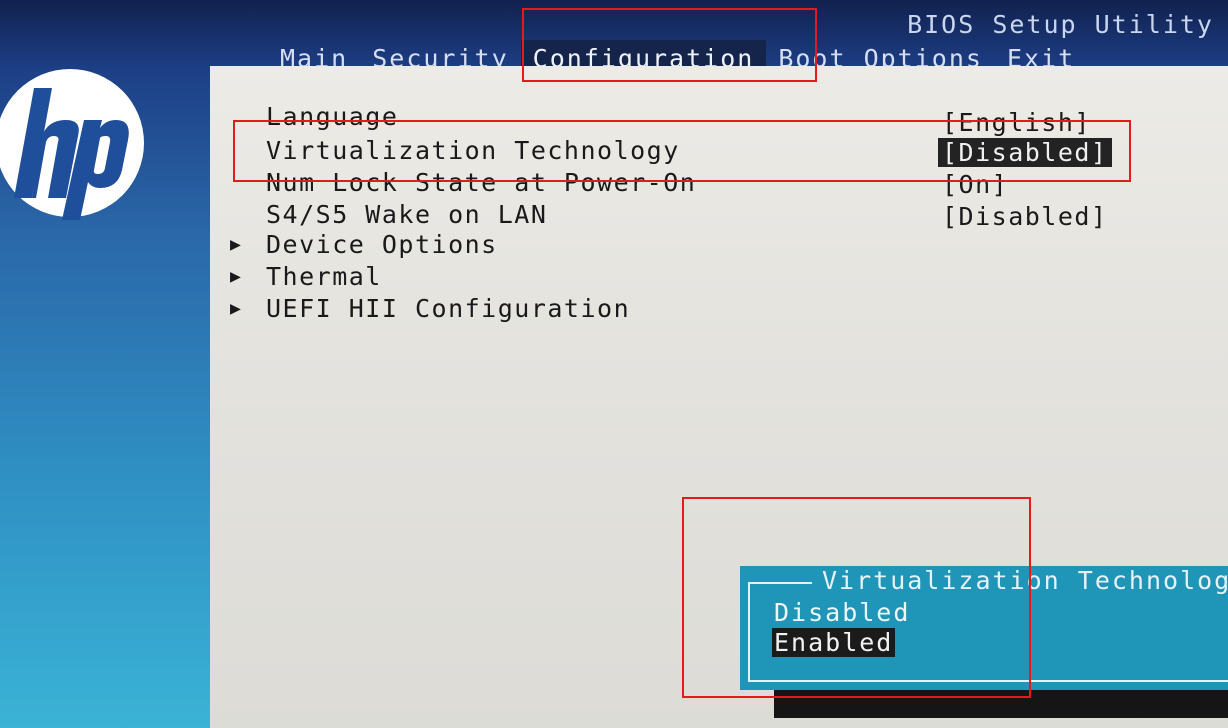 The height and width of the screenshot is (728, 1228). What do you see at coordinates (382, 244) in the screenshot?
I see `submenu-device-options: Device Options` at bounding box center [382, 244].